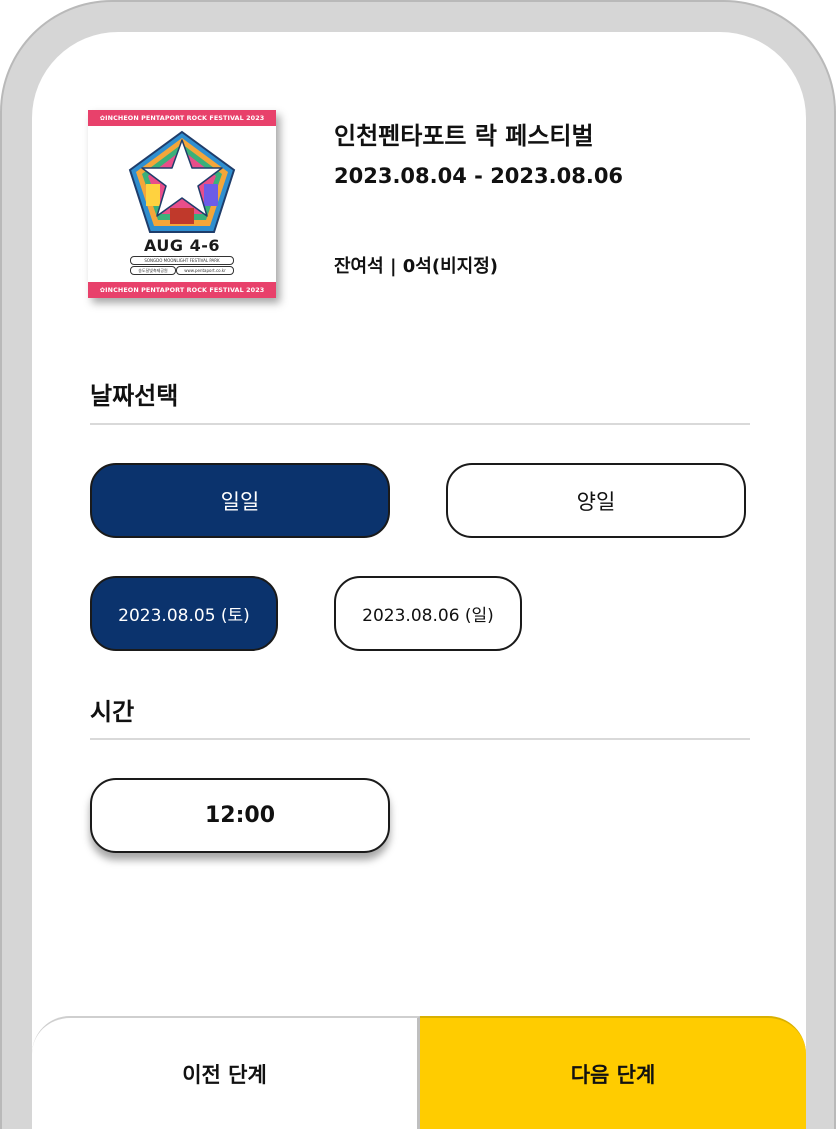  Describe the element at coordinates (240, 500) in the screenshot. I see `ticket-type-one-day-button: 일일` at that location.